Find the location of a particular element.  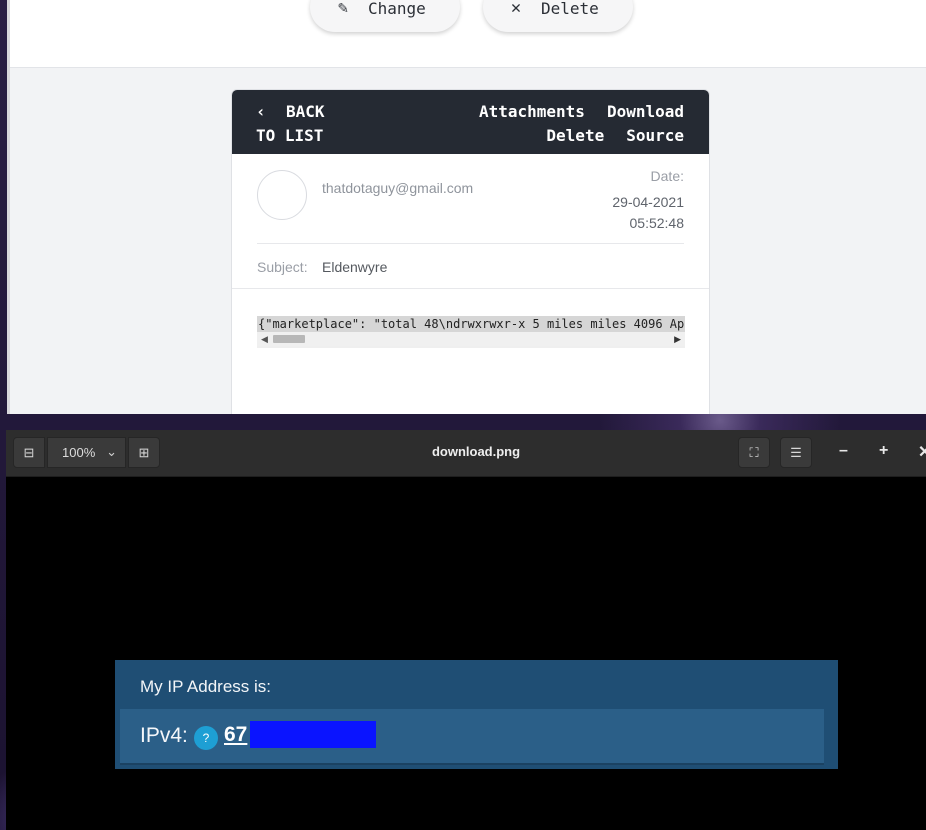

horizontal-scrollbar: ◀ ▶ is located at coordinates (471, 339).